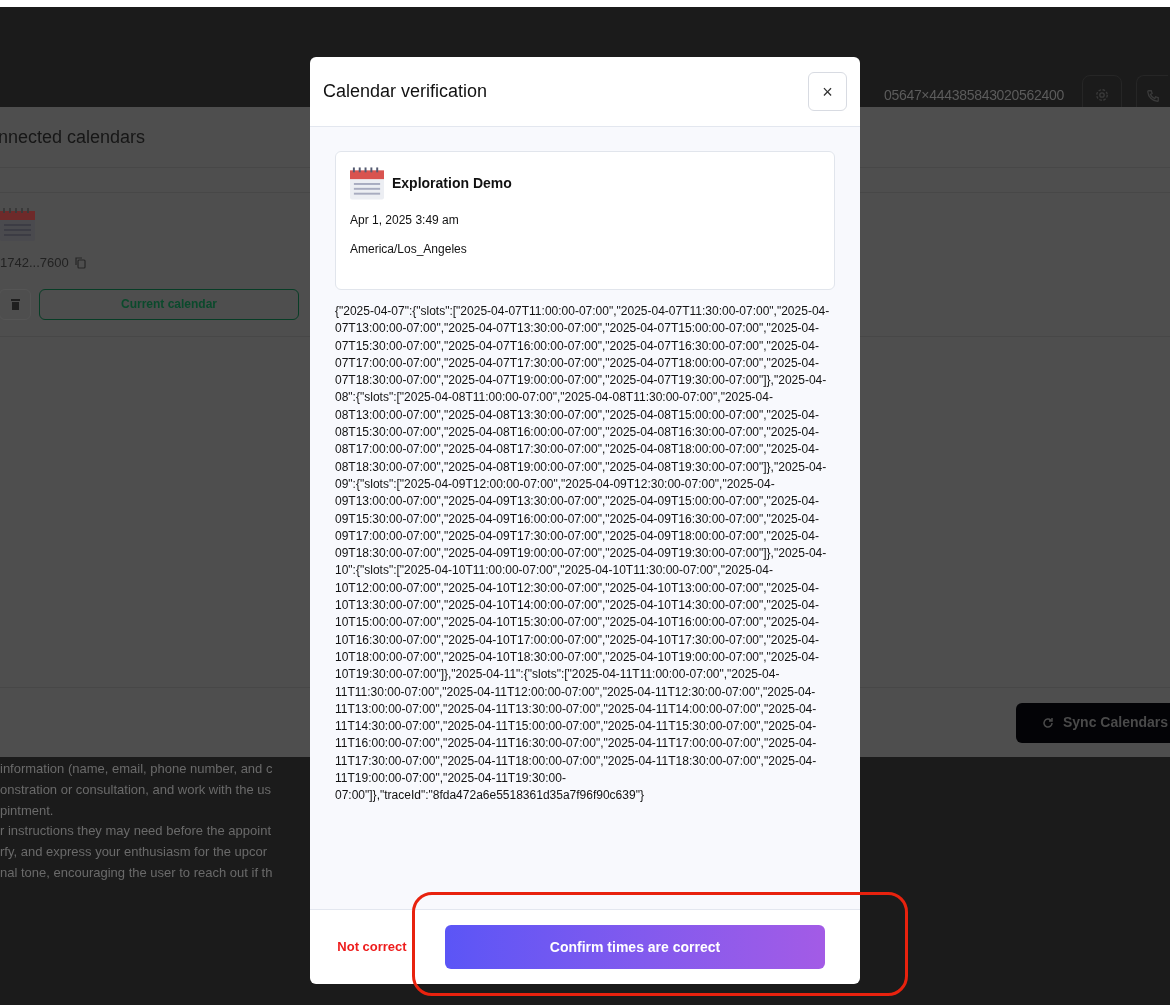  I want to click on background-text-line: information (name, email, phone number, and c, so click(137, 769).